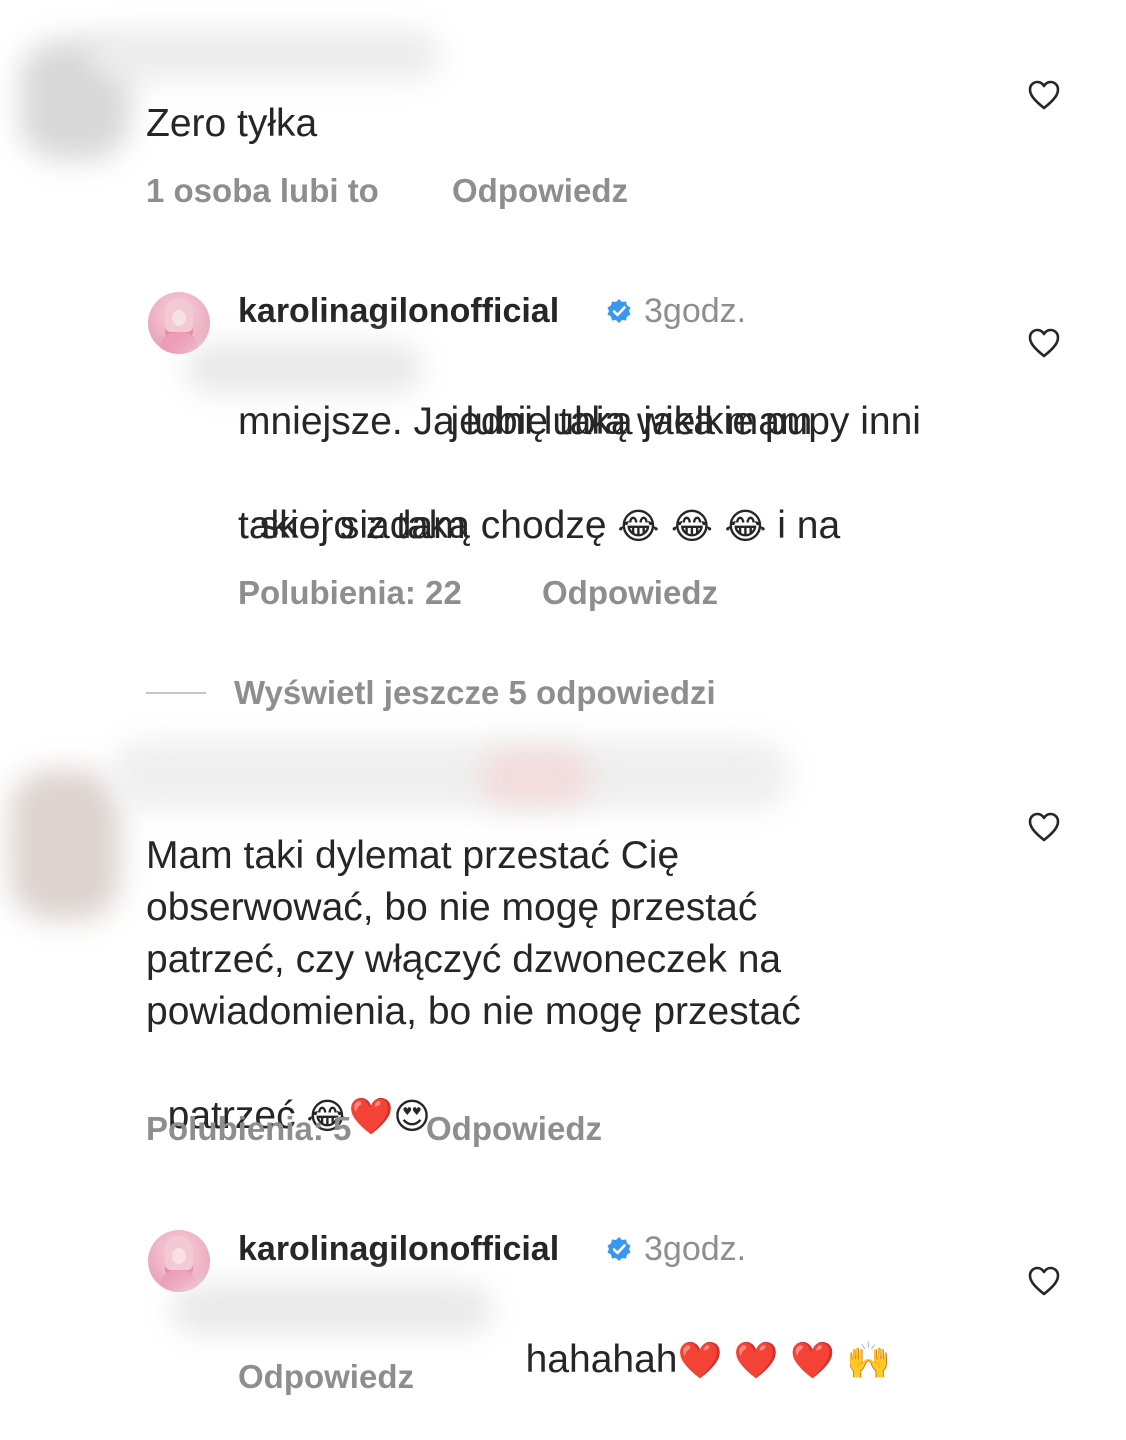 This screenshot has width=1126, height=1440. What do you see at coordinates (248, 1129) in the screenshot?
I see `likes-count: Polubienia: 5` at bounding box center [248, 1129].